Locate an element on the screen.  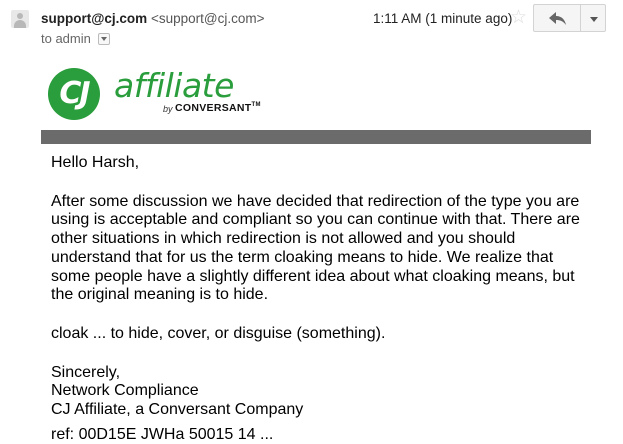
recipient-line: to admin is located at coordinates (75, 38).